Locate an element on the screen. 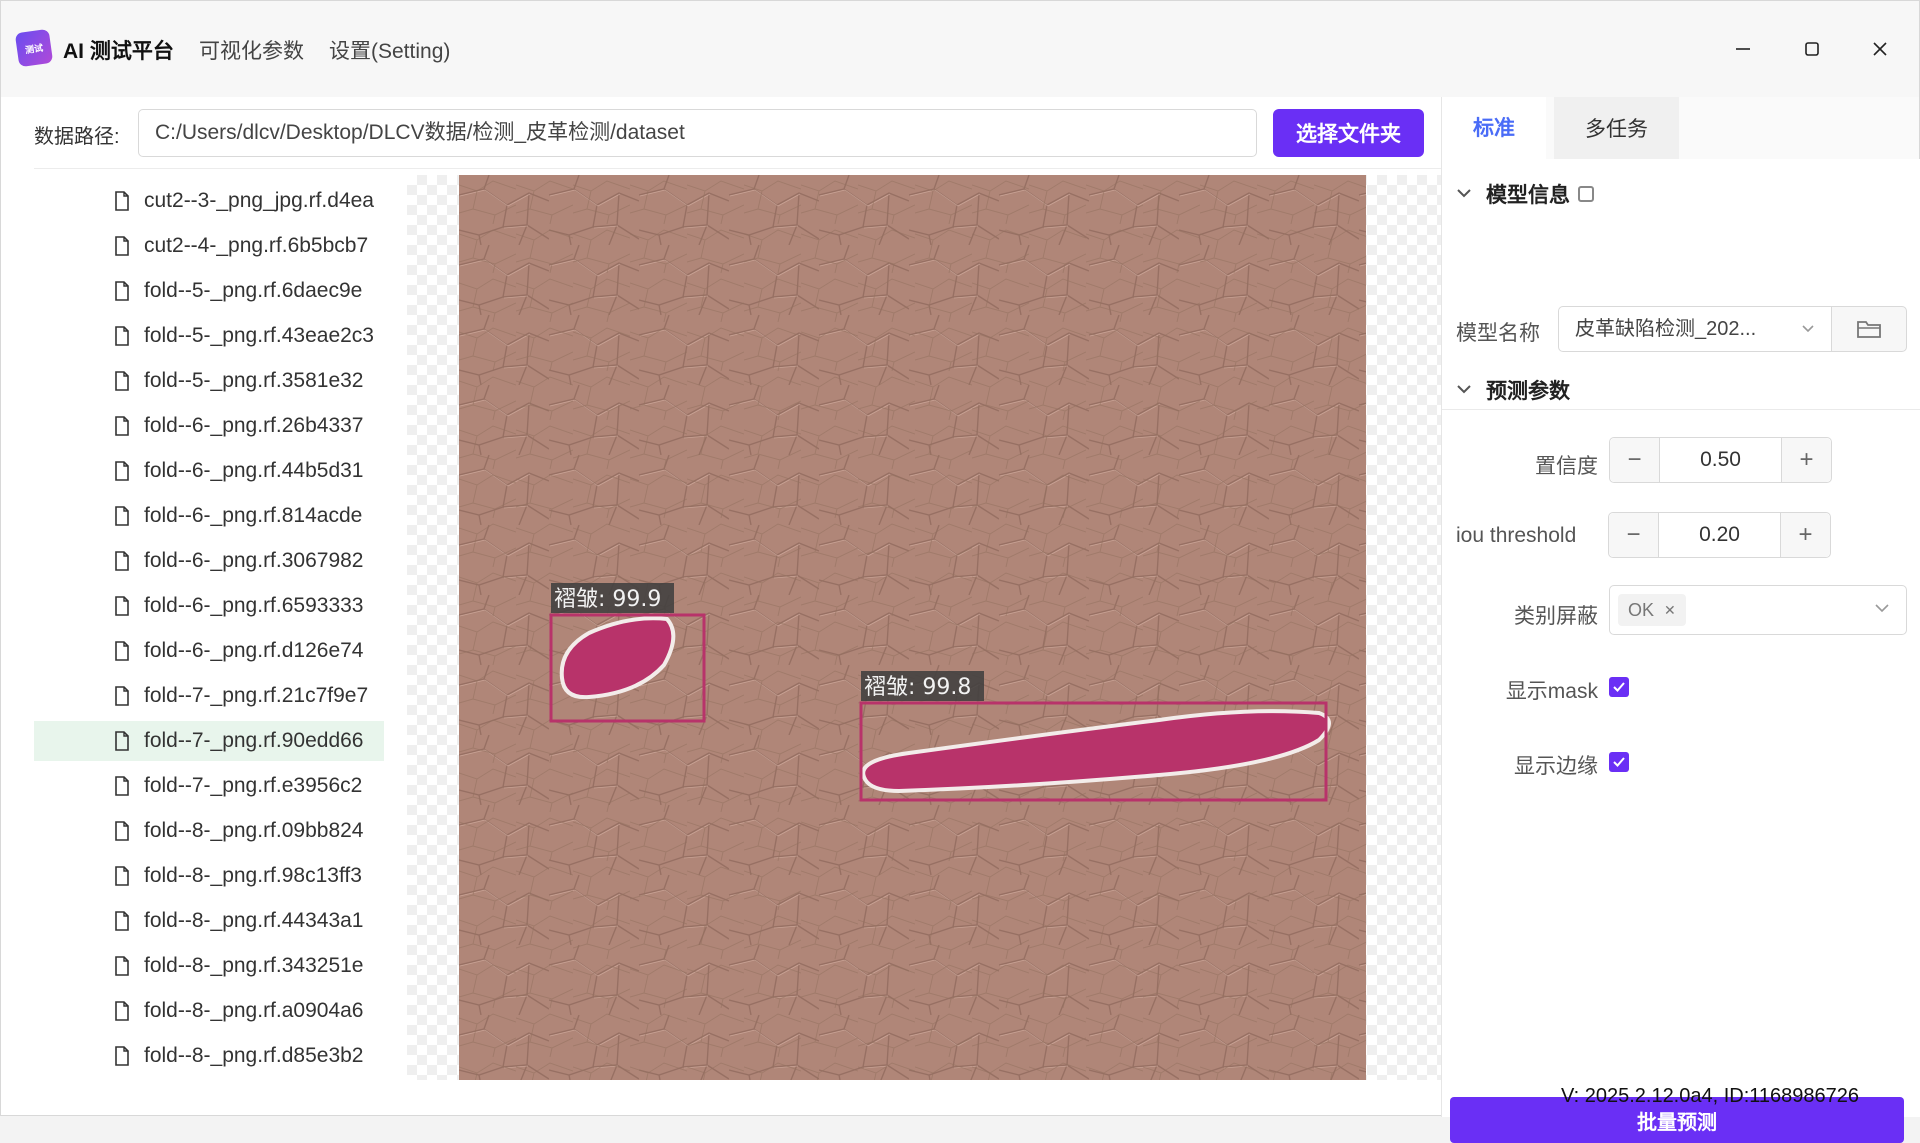 The image size is (1920, 1143). file-list-item: fold--6-_png.rf.3067982 is located at coordinates (209, 561).